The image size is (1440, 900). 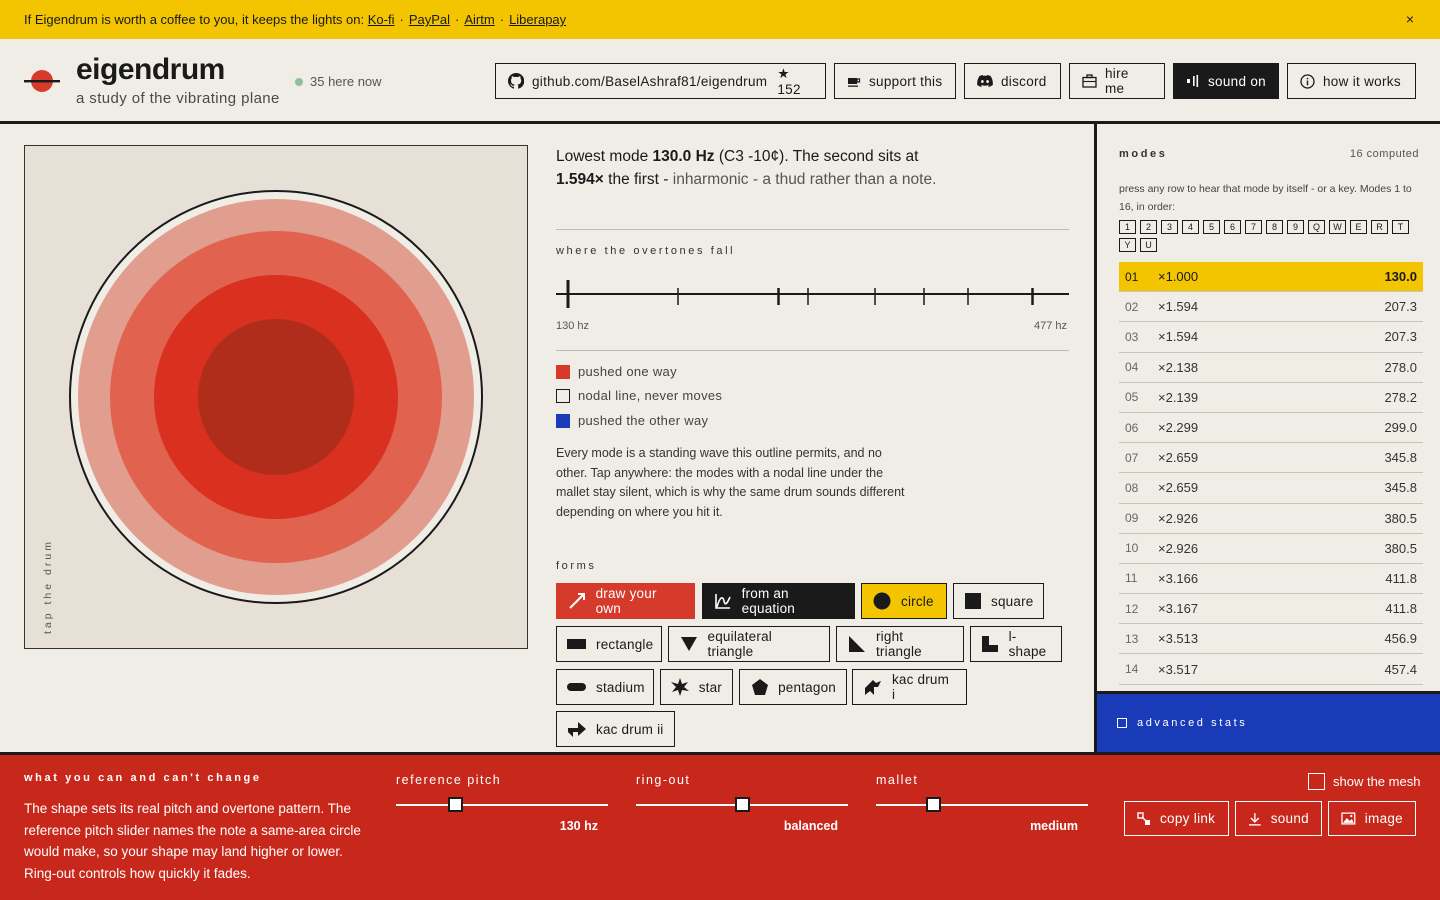 What do you see at coordinates (1271, 549) in the screenshot?
I see `mode-row: 10 ×2.926 380.5` at bounding box center [1271, 549].